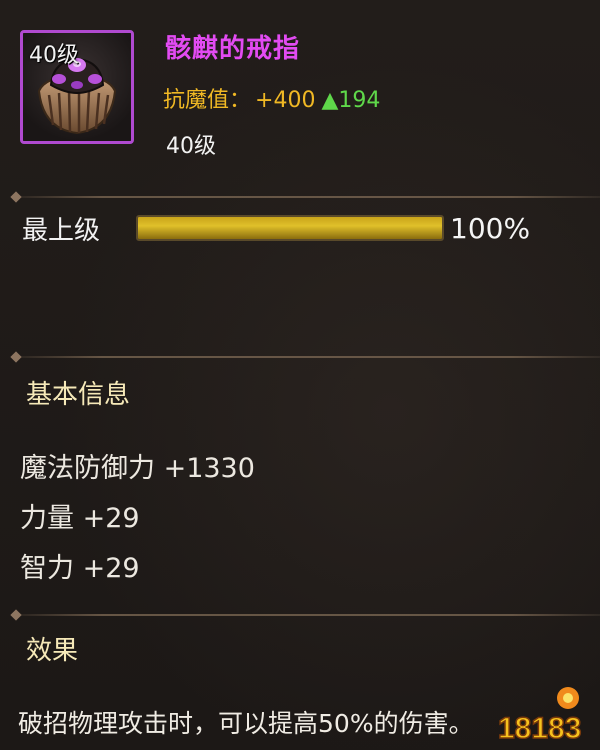  What do you see at coordinates (80, 568) in the screenshot?
I see `attribute-line: 智力 +29` at bounding box center [80, 568].